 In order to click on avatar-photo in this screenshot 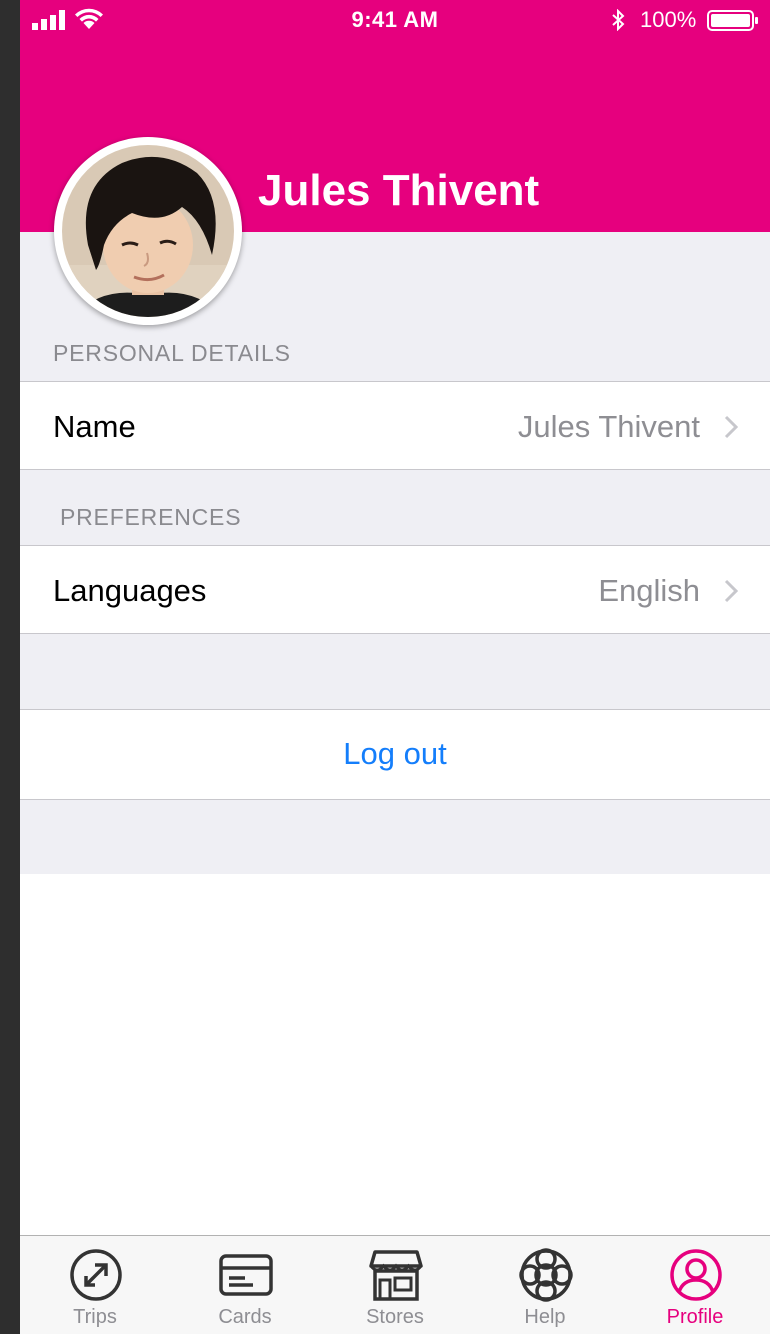, I will do `click(148, 231)`.